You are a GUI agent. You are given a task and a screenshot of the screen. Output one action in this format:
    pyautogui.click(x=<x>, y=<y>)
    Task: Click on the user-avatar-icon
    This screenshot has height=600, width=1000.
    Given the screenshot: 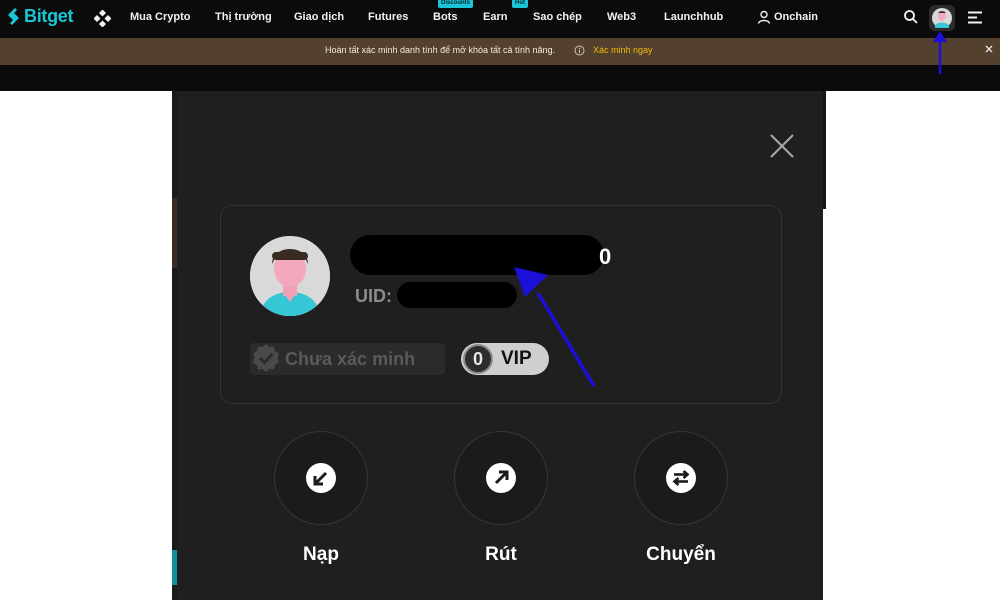 What is the action you would take?
    pyautogui.click(x=942, y=18)
    